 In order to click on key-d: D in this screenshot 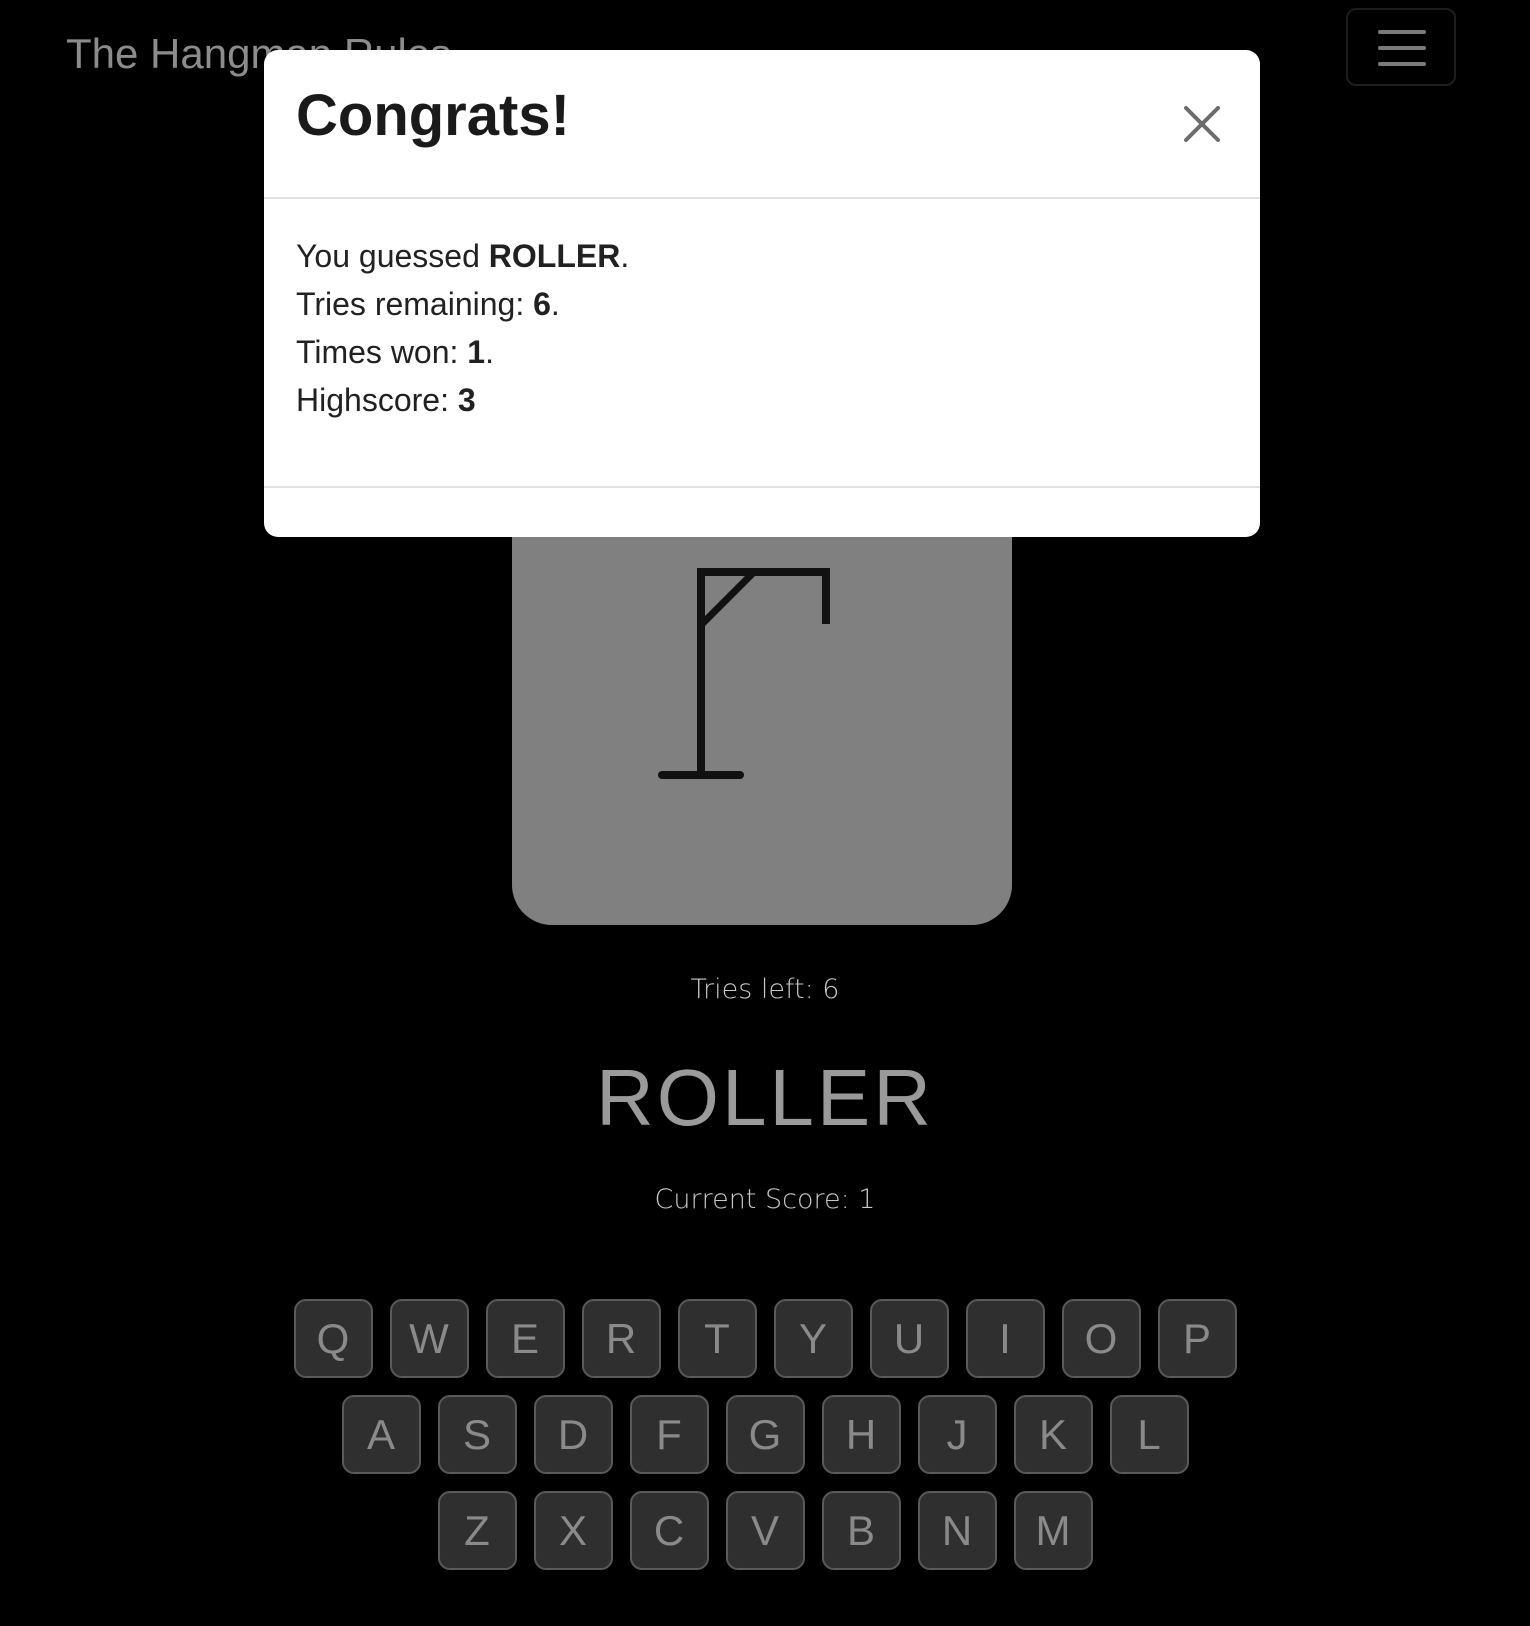, I will do `click(573, 1434)`.